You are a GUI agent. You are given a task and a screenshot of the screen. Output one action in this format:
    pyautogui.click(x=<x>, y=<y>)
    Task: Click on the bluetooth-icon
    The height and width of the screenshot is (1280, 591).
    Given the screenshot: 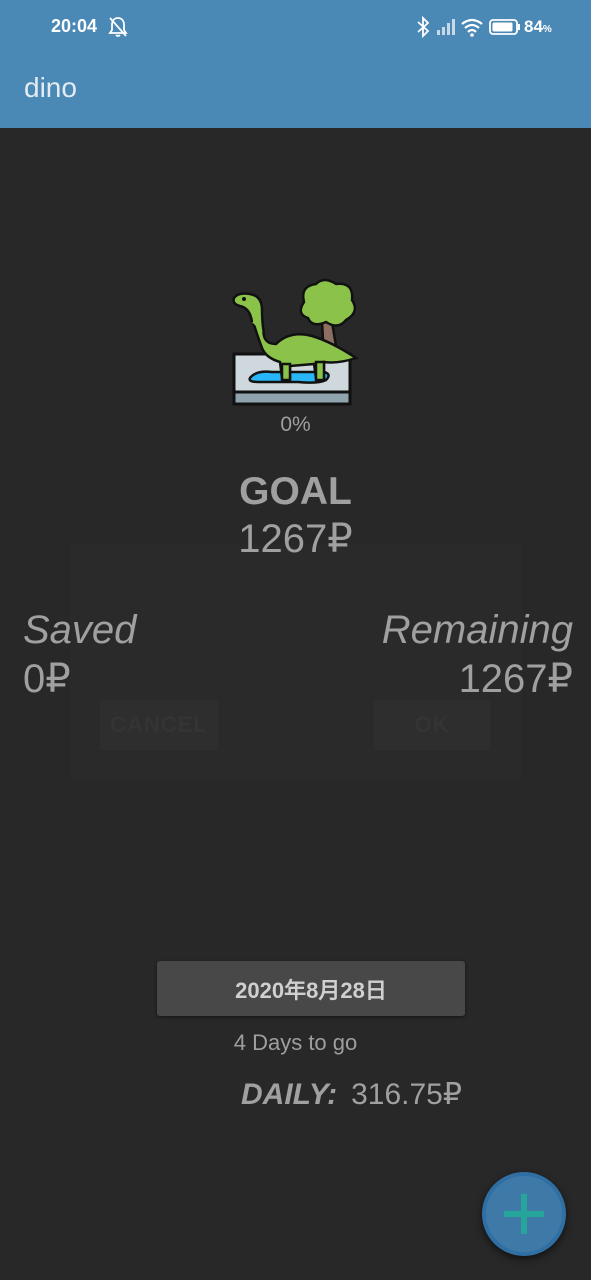 What is the action you would take?
    pyautogui.click(x=423, y=27)
    